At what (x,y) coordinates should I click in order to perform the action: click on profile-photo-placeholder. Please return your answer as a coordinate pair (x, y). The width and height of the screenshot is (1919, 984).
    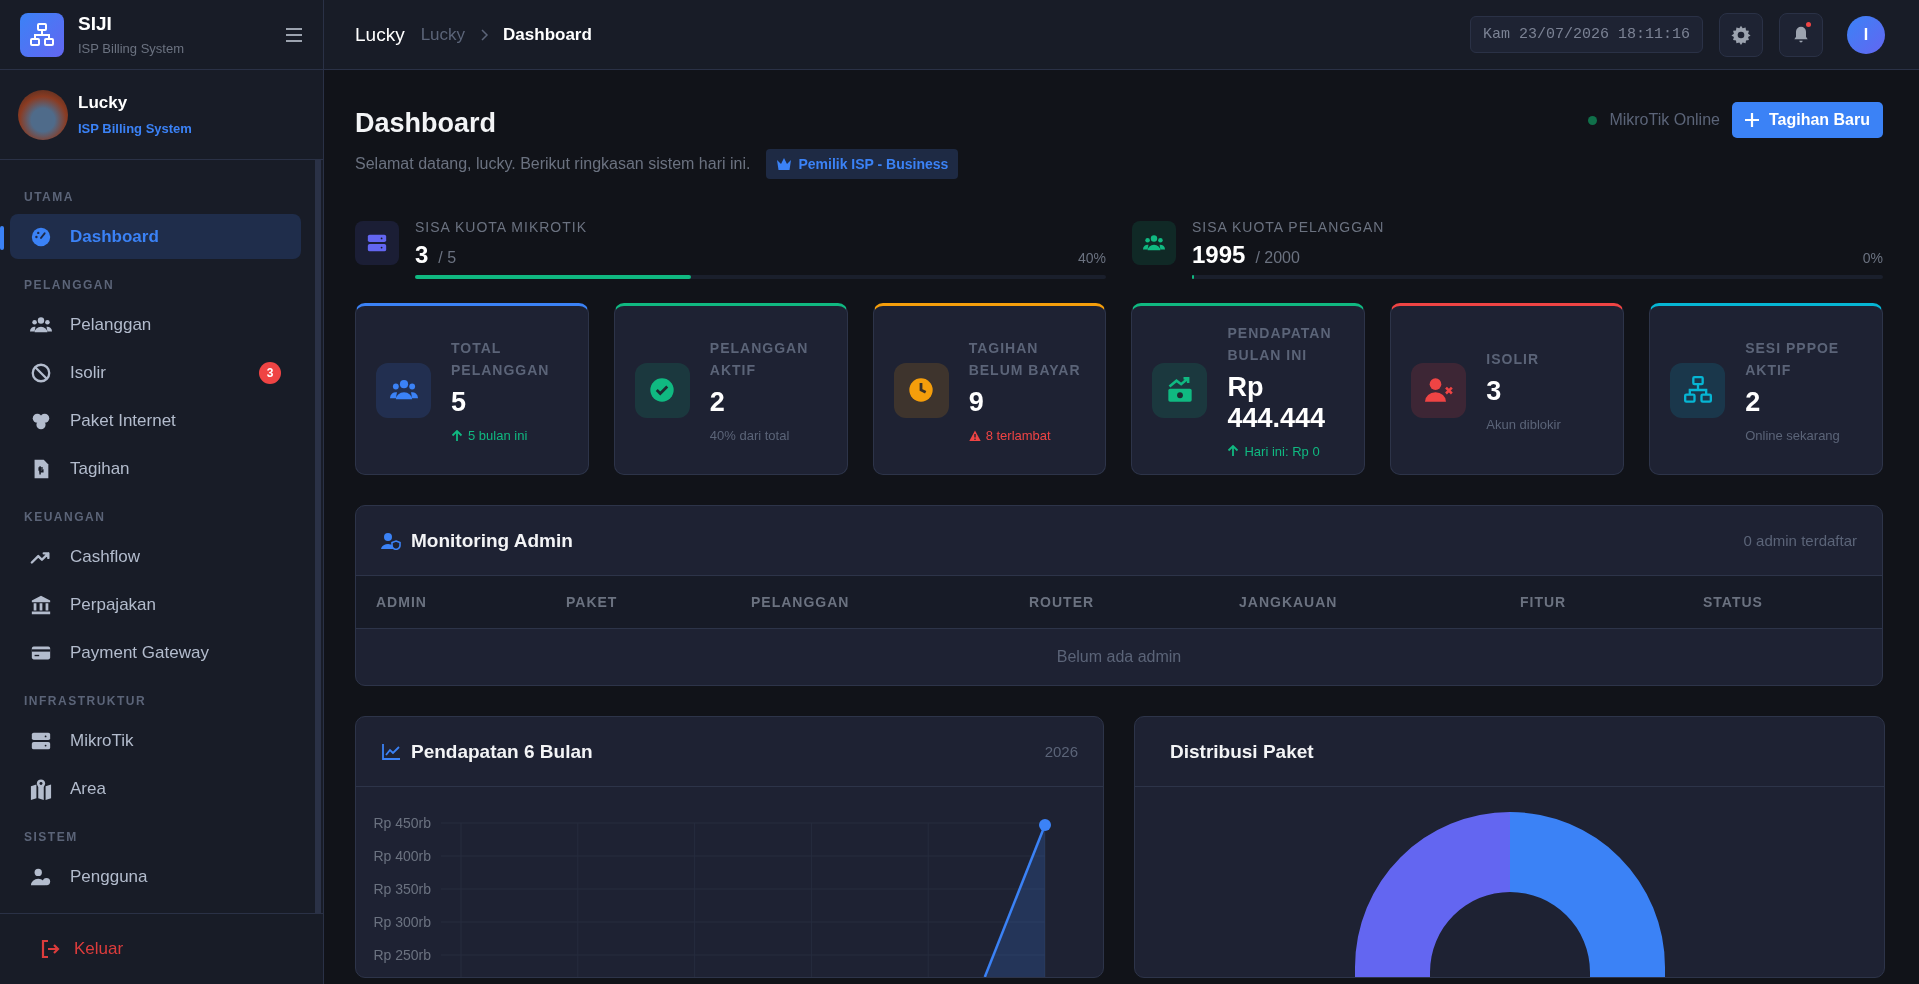
    Looking at the image, I should click on (43, 114).